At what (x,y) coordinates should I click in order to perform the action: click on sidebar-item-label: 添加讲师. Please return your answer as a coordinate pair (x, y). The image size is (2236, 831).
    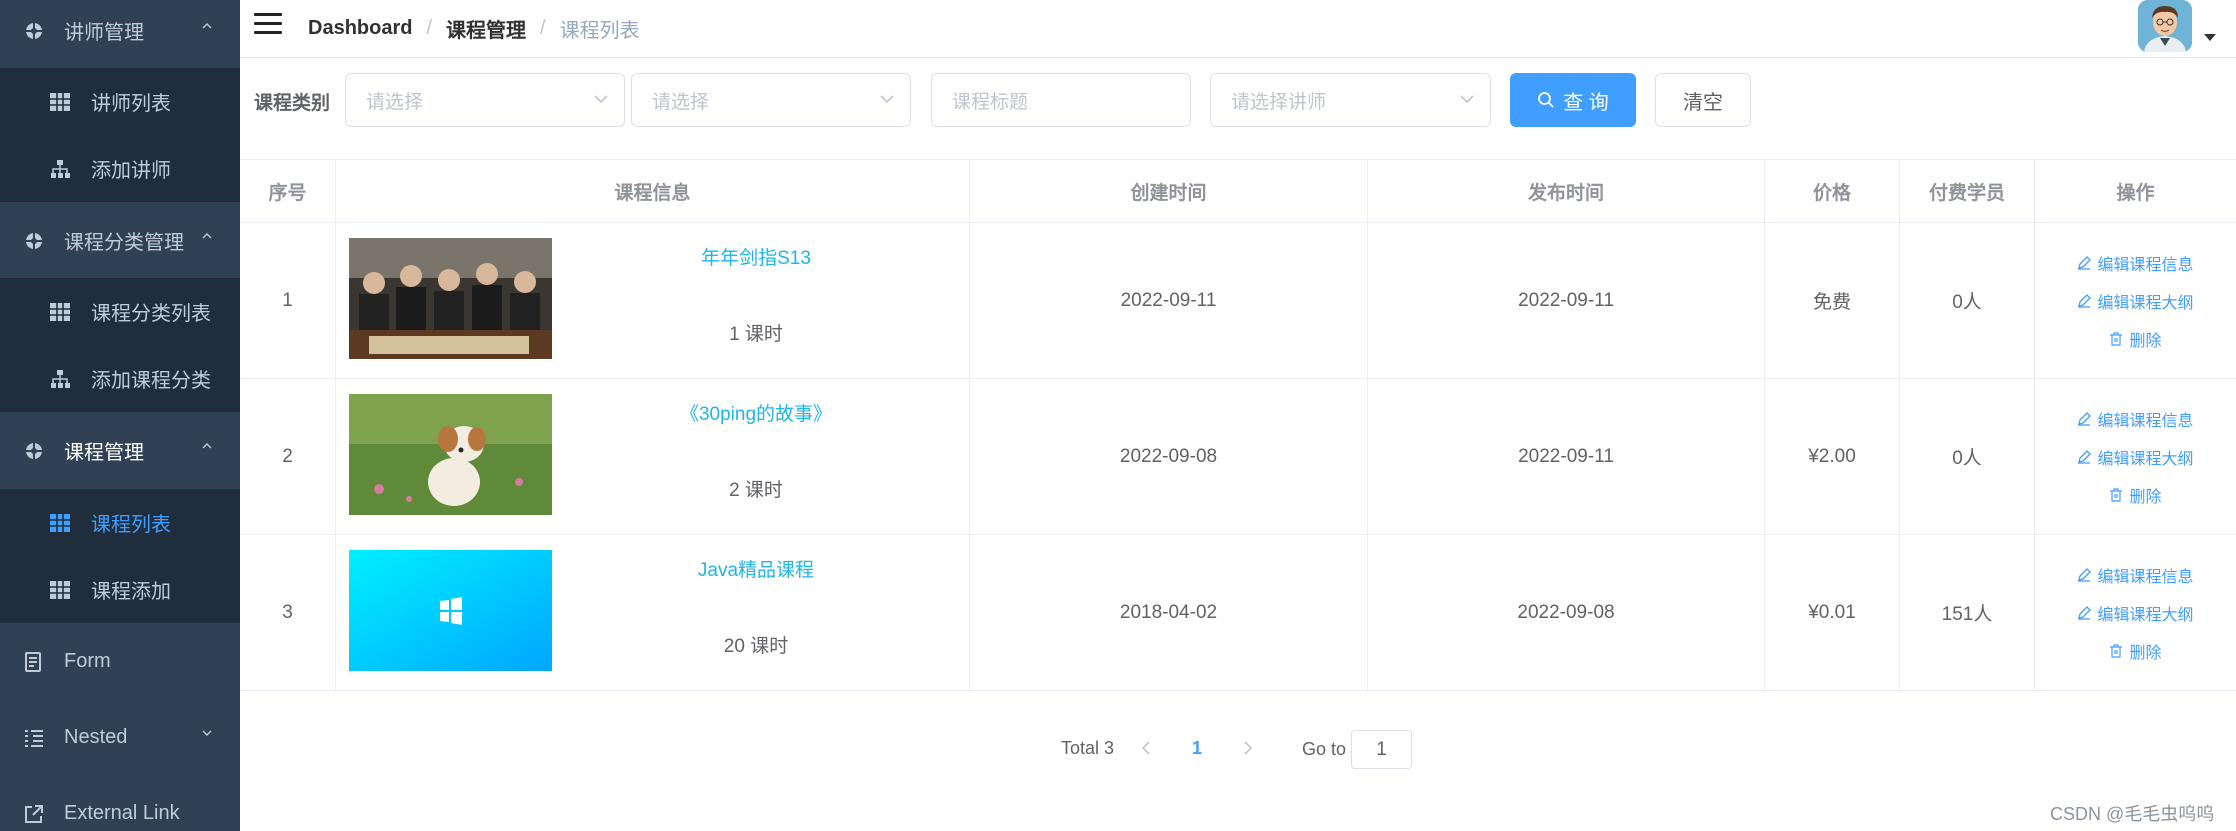
    Looking at the image, I should click on (131, 171).